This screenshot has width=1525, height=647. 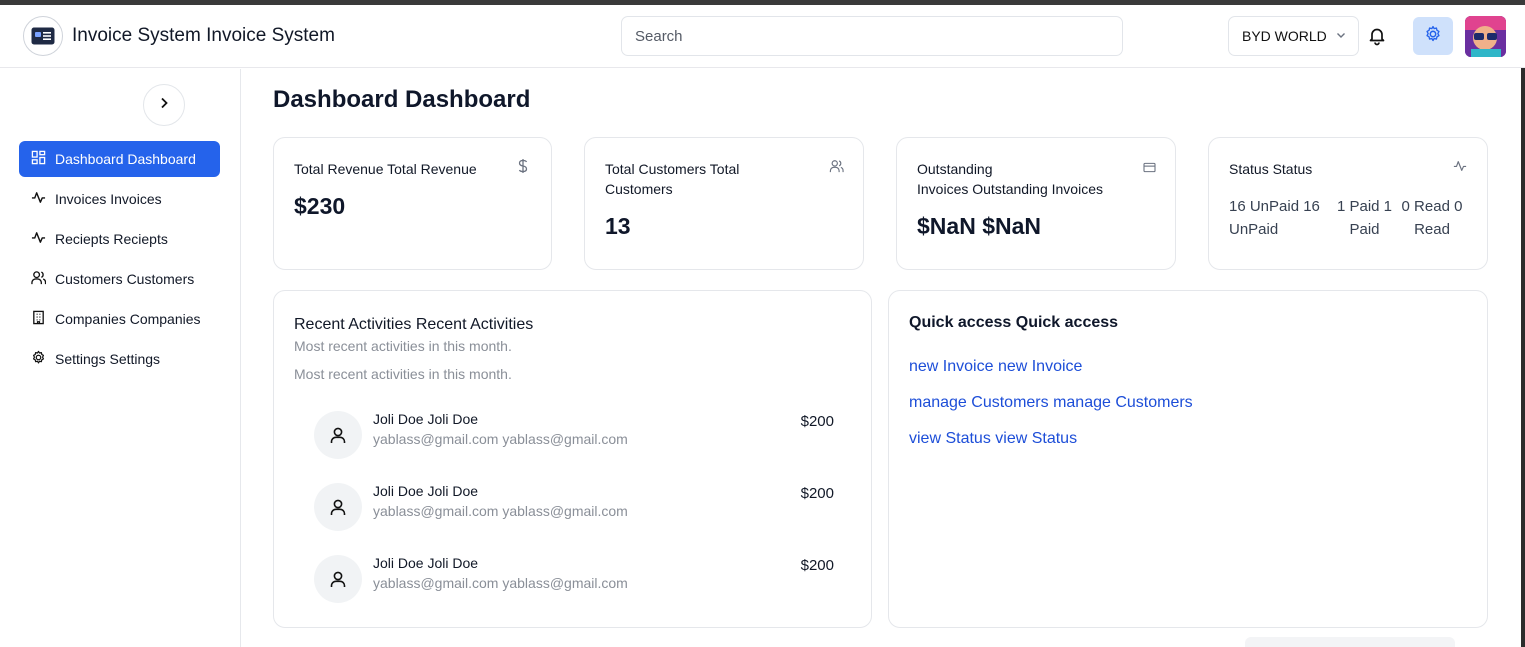 I want to click on sidebar-toggle-button, so click(x=164, y=105).